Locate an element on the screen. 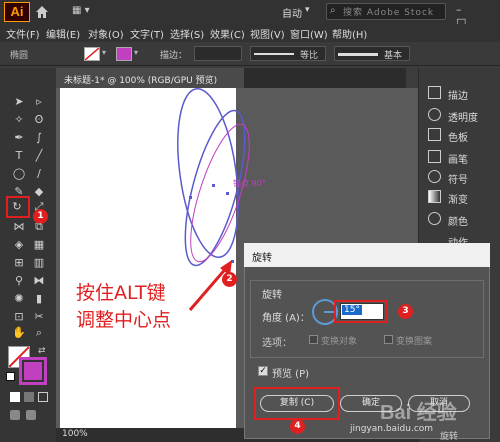 This screenshot has width=500, height=442. menu-help: 帮助(H) is located at coordinates (349, 33).